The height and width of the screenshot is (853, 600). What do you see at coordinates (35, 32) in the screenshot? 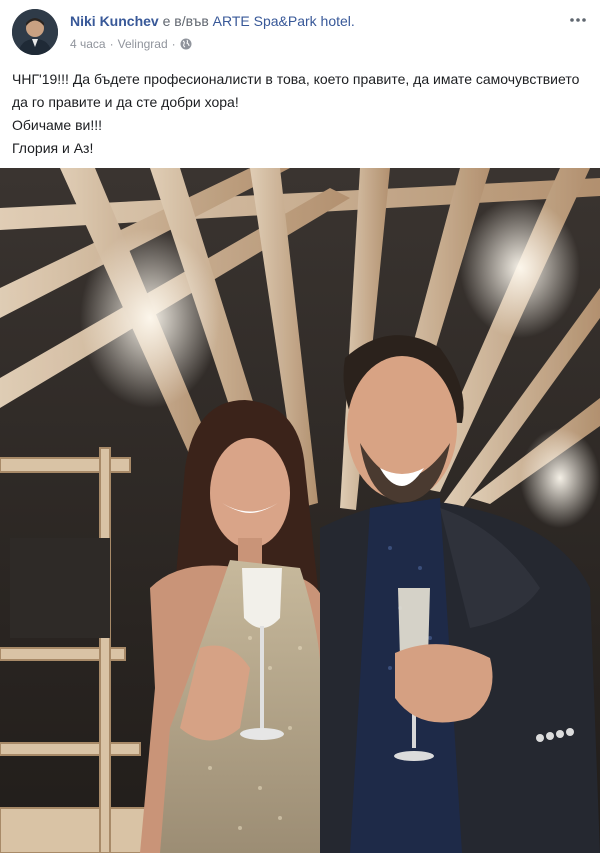
I see `avatar` at bounding box center [35, 32].